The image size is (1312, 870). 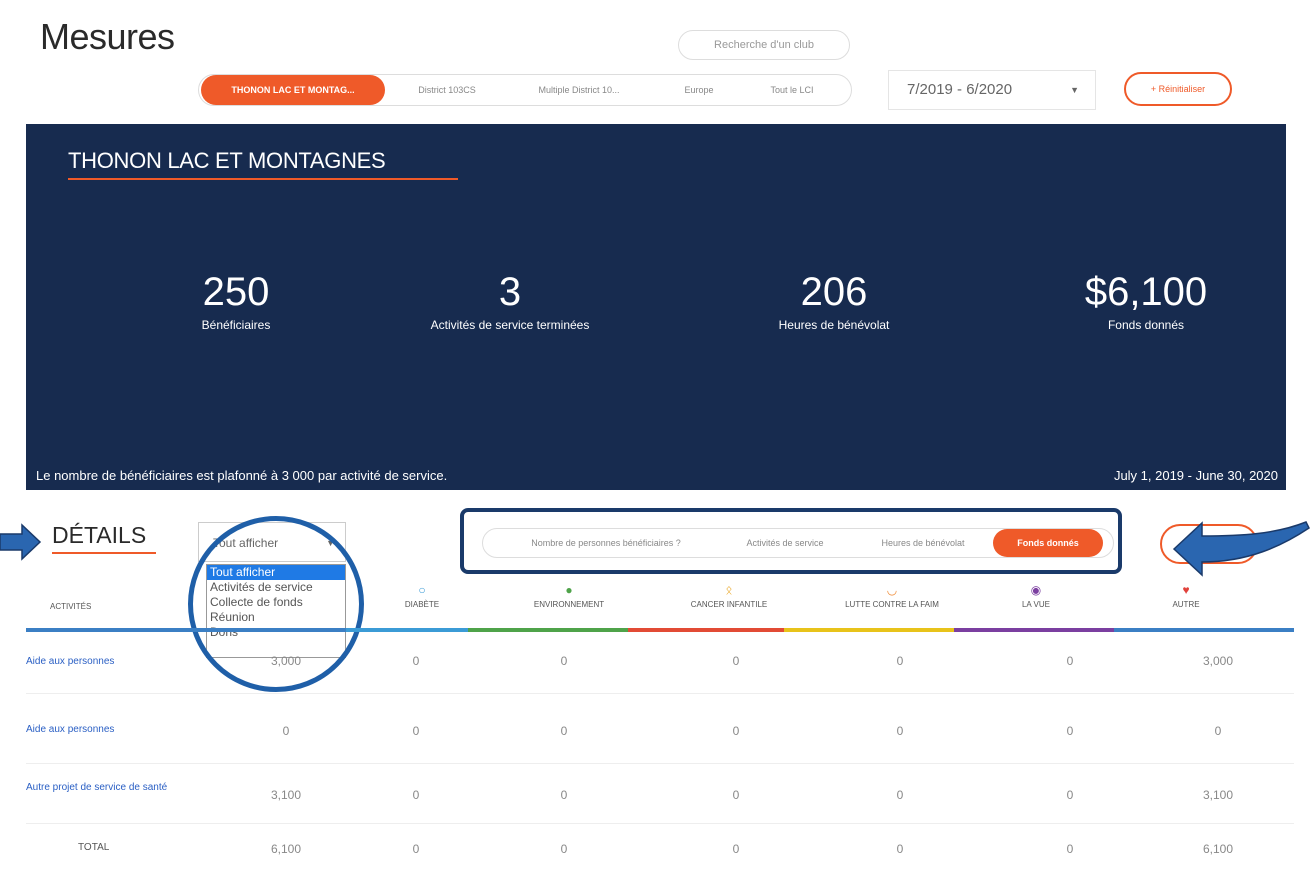 I want to click on period-select: 7/2019 - 6/2020 ▼, so click(x=992, y=90).